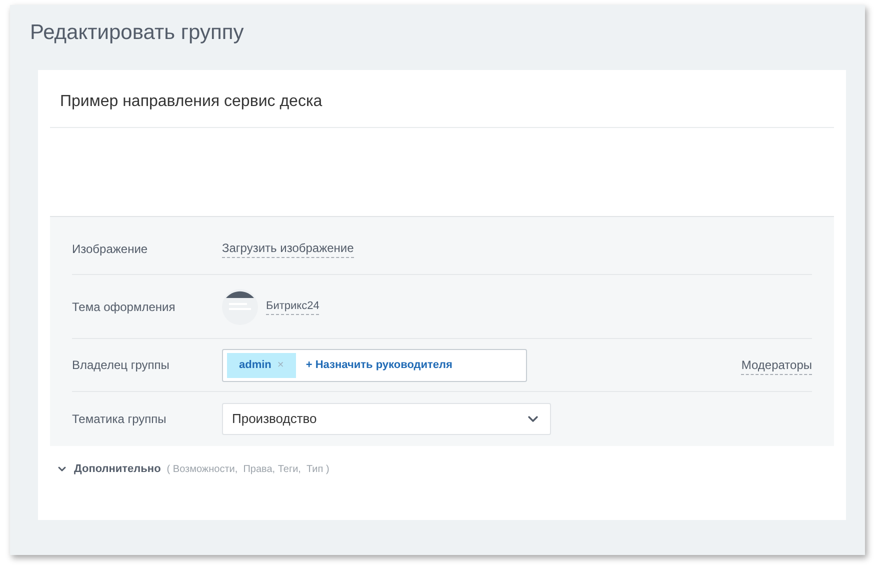  I want to click on group-name: Пример направления сервис деска, so click(191, 101).